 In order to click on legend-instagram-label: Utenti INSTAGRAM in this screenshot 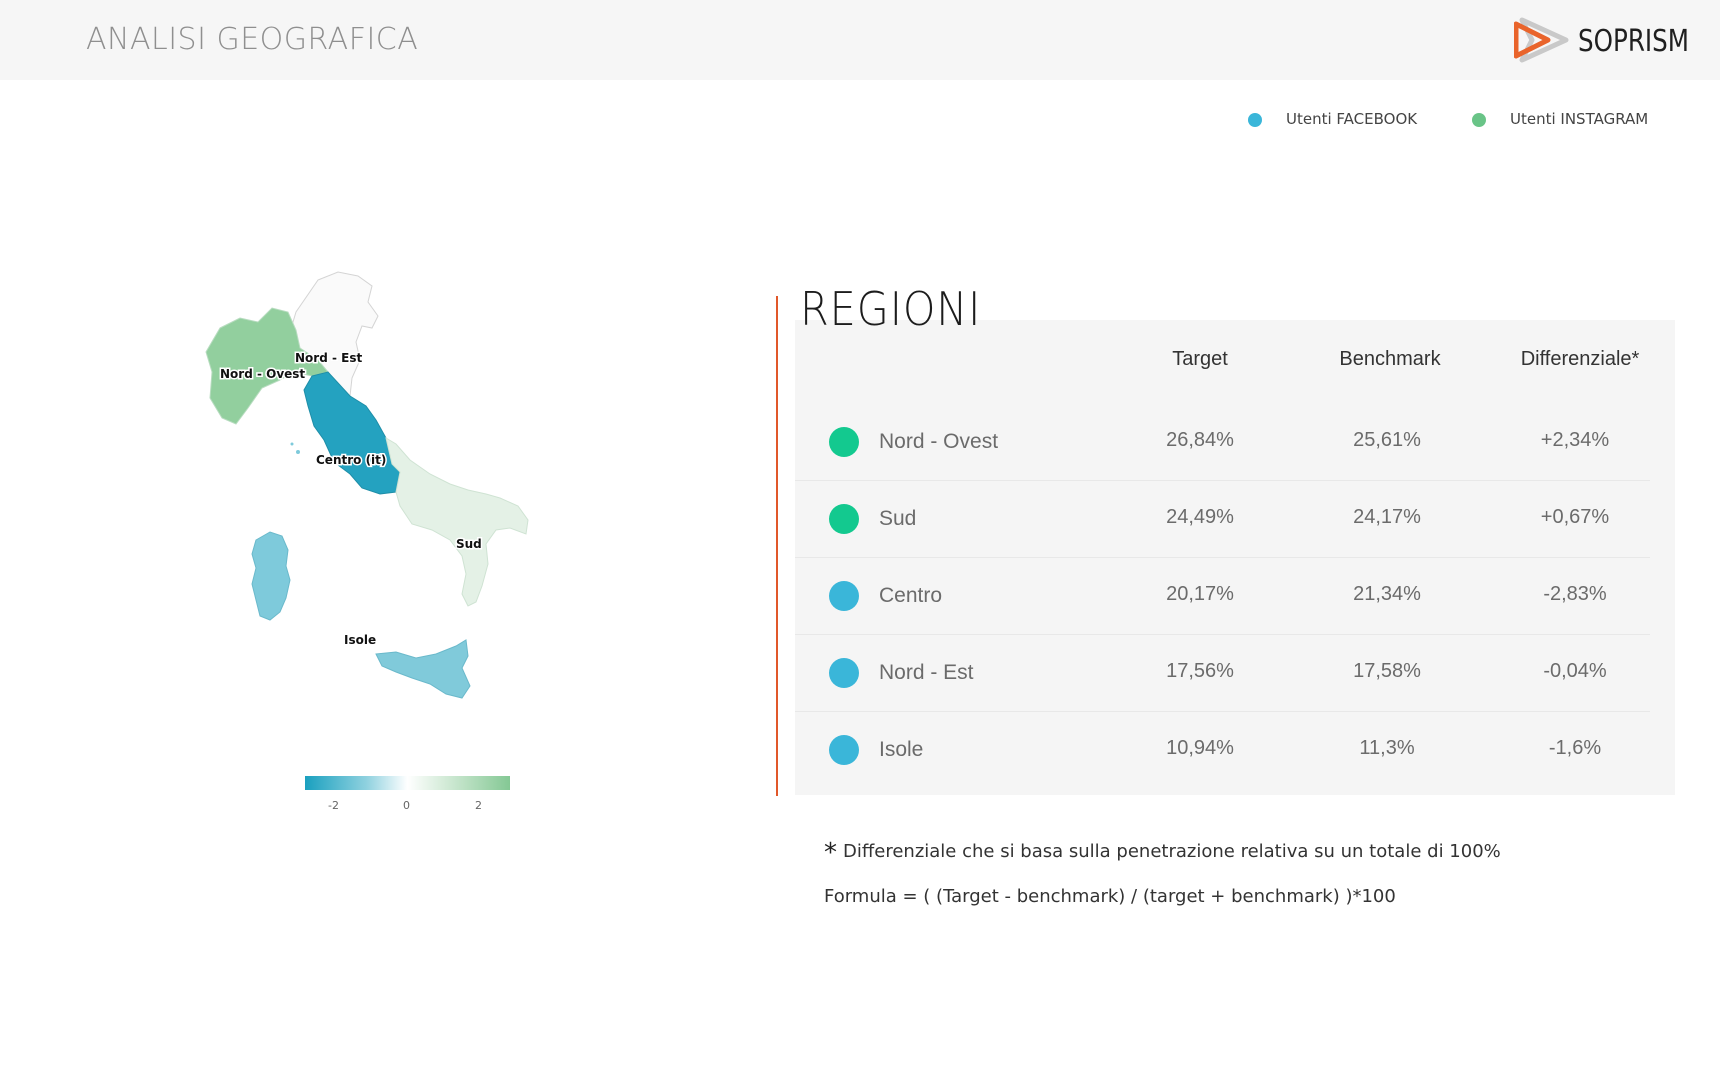, I will do `click(1579, 119)`.